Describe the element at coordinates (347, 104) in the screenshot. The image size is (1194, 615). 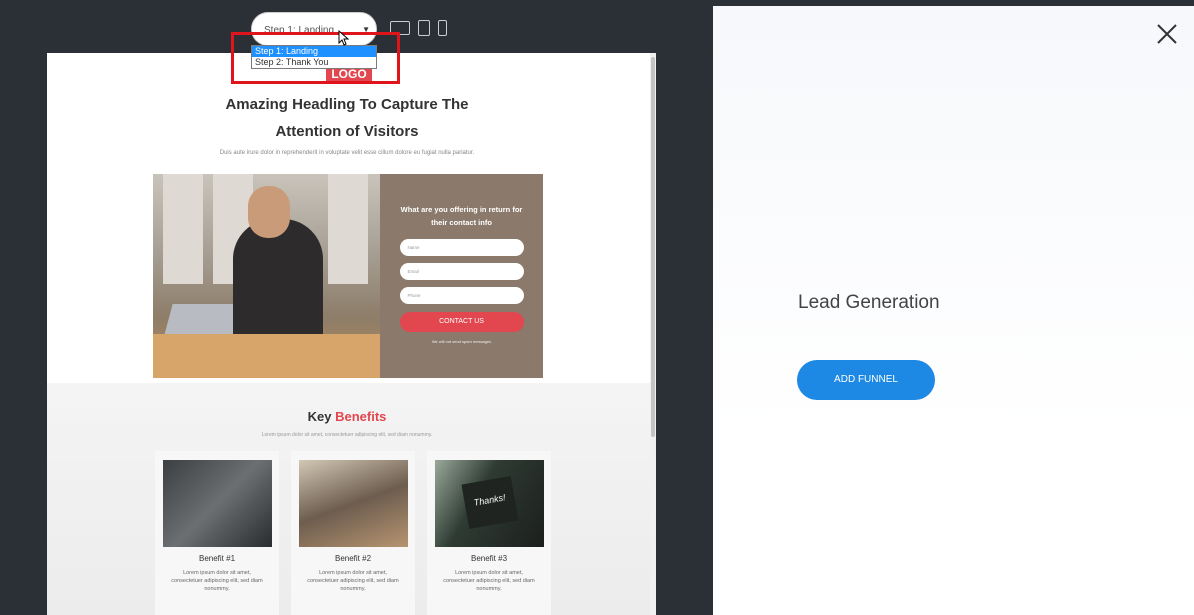
I see `headline-line-1: Amazing Headling To Capture The` at that location.